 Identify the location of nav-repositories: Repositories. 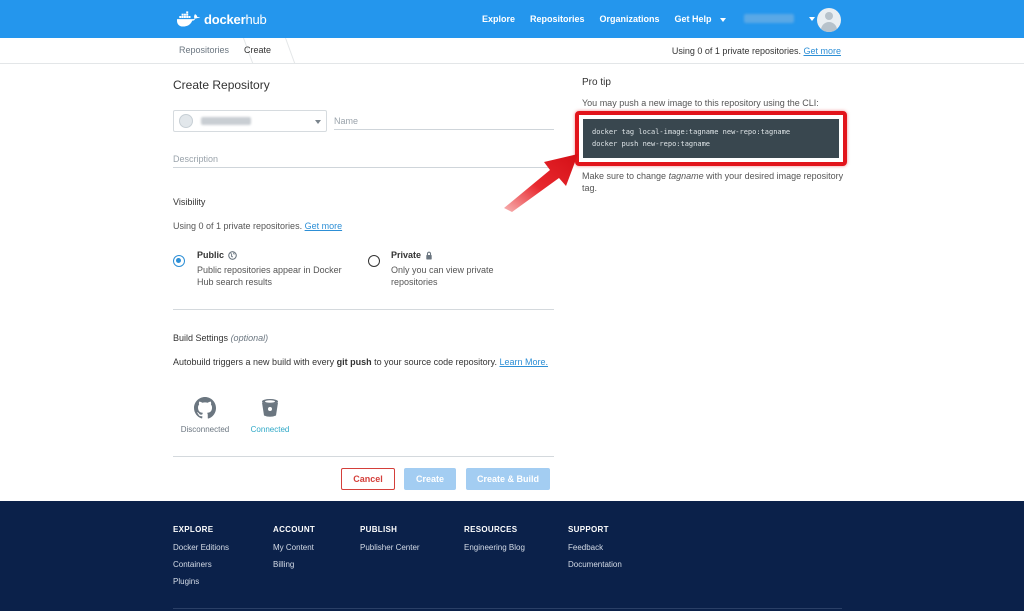
(557, 19).